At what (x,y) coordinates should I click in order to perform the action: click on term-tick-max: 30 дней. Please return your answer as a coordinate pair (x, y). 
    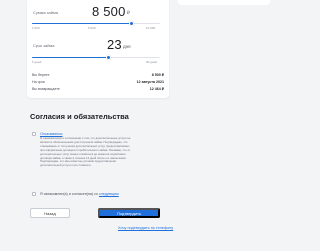
    Looking at the image, I should click on (151, 62).